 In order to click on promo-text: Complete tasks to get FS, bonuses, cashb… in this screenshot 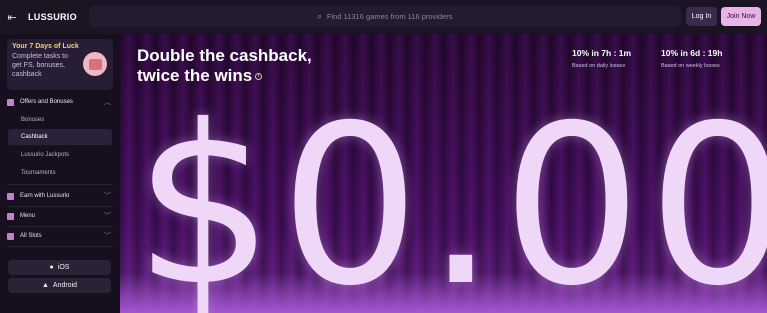, I will do `click(40, 65)`.